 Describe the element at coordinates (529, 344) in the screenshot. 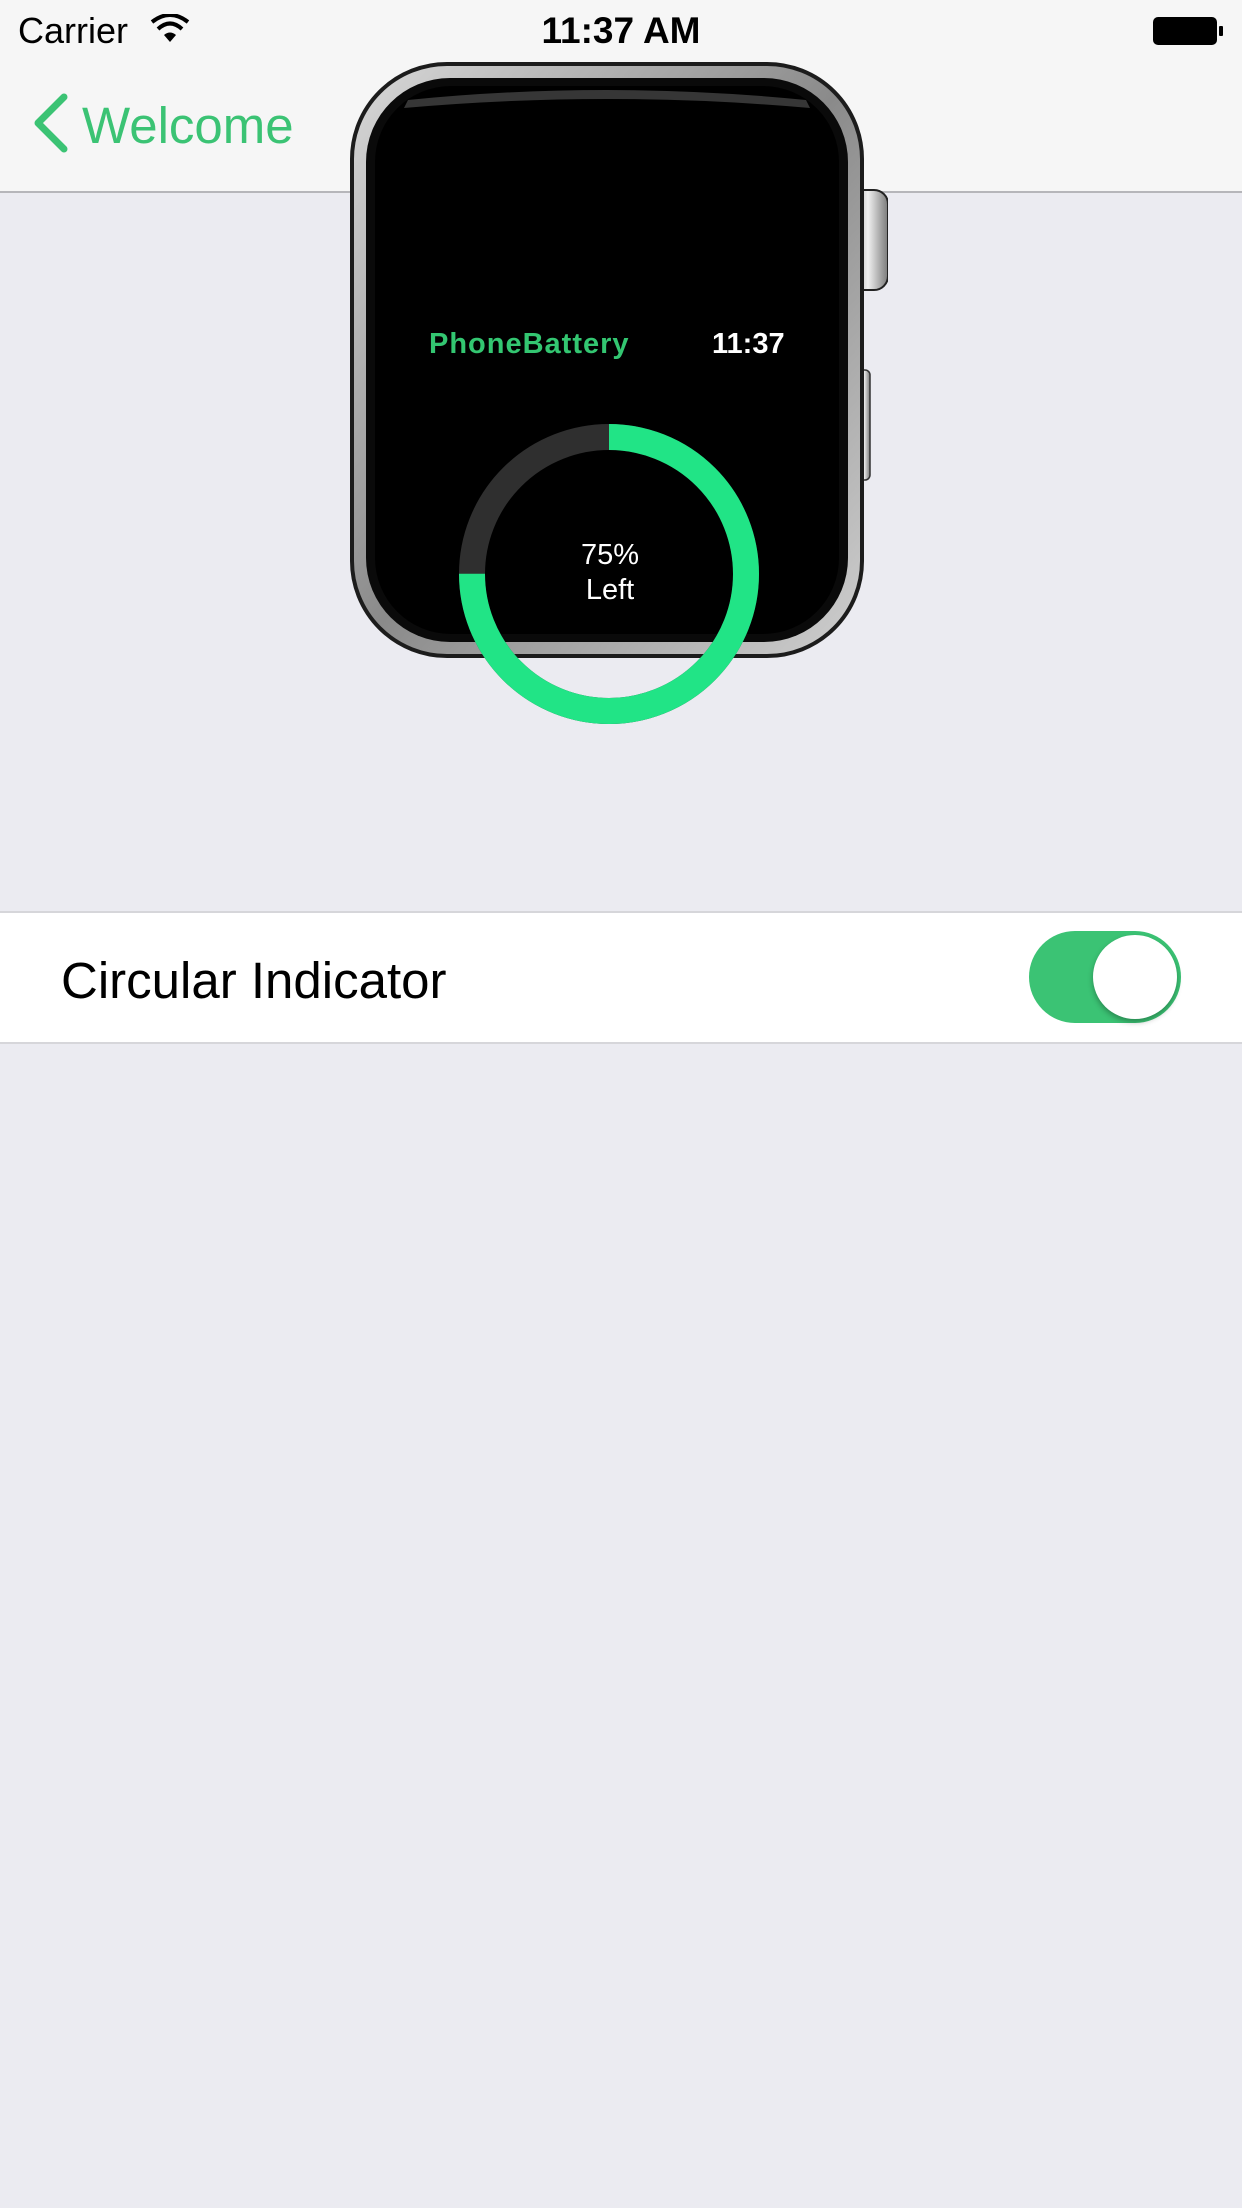

I see `watch-app-name: PhoneBattery` at that location.